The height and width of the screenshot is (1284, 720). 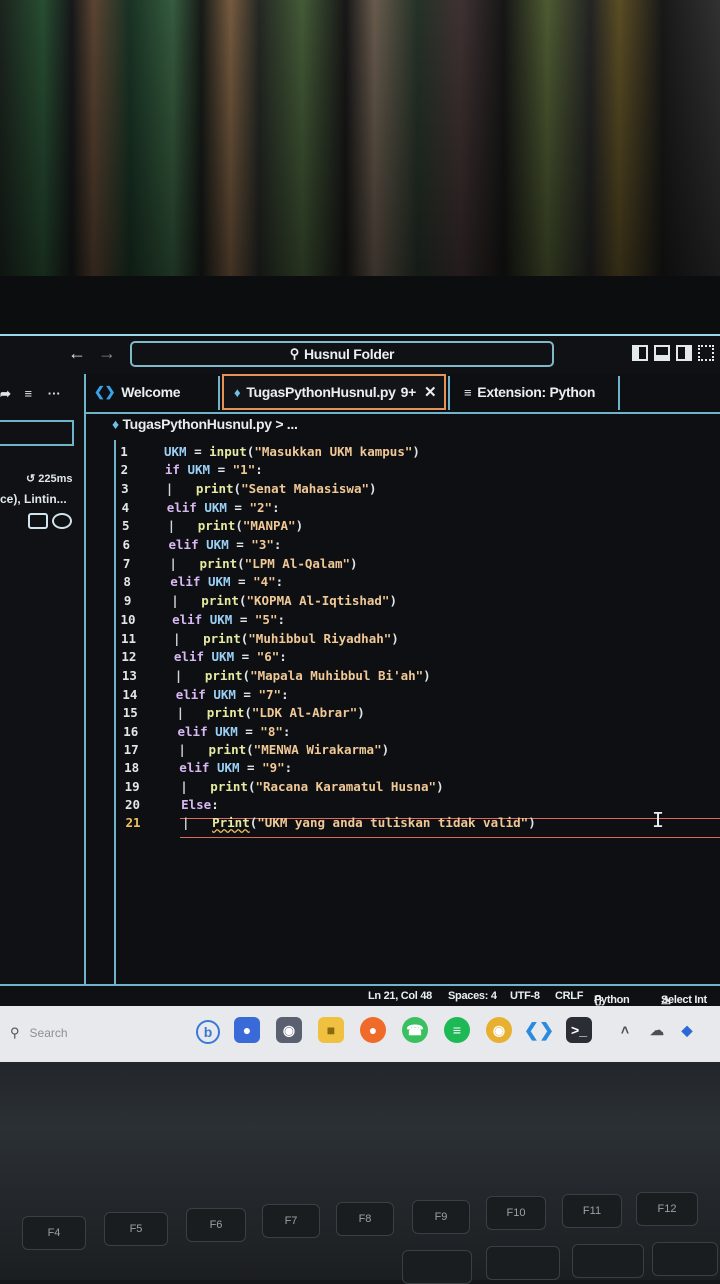 I want to click on code-line: 14 elif UKM = "7":, so click(x=401, y=694).